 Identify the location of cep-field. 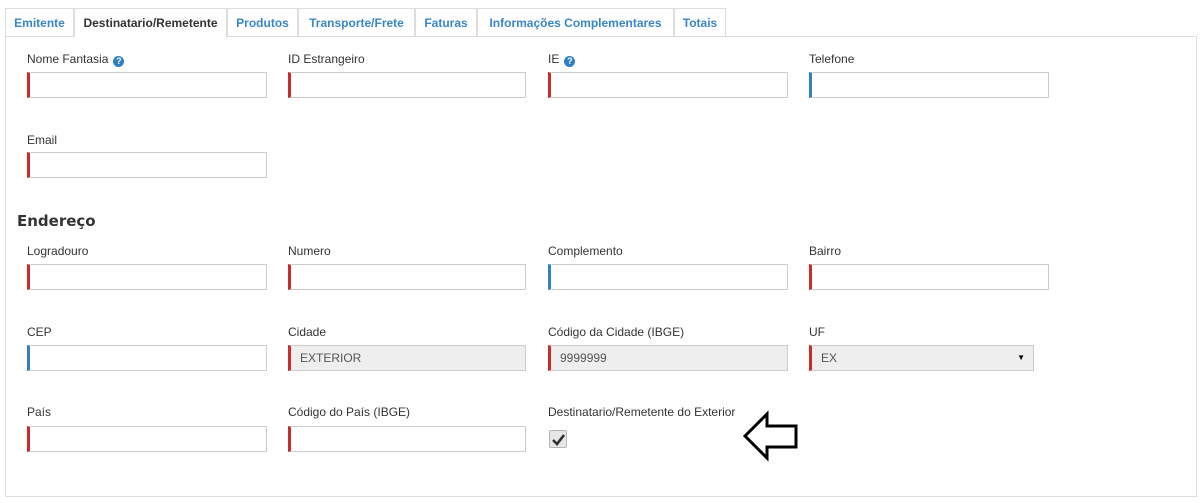
(147, 358).